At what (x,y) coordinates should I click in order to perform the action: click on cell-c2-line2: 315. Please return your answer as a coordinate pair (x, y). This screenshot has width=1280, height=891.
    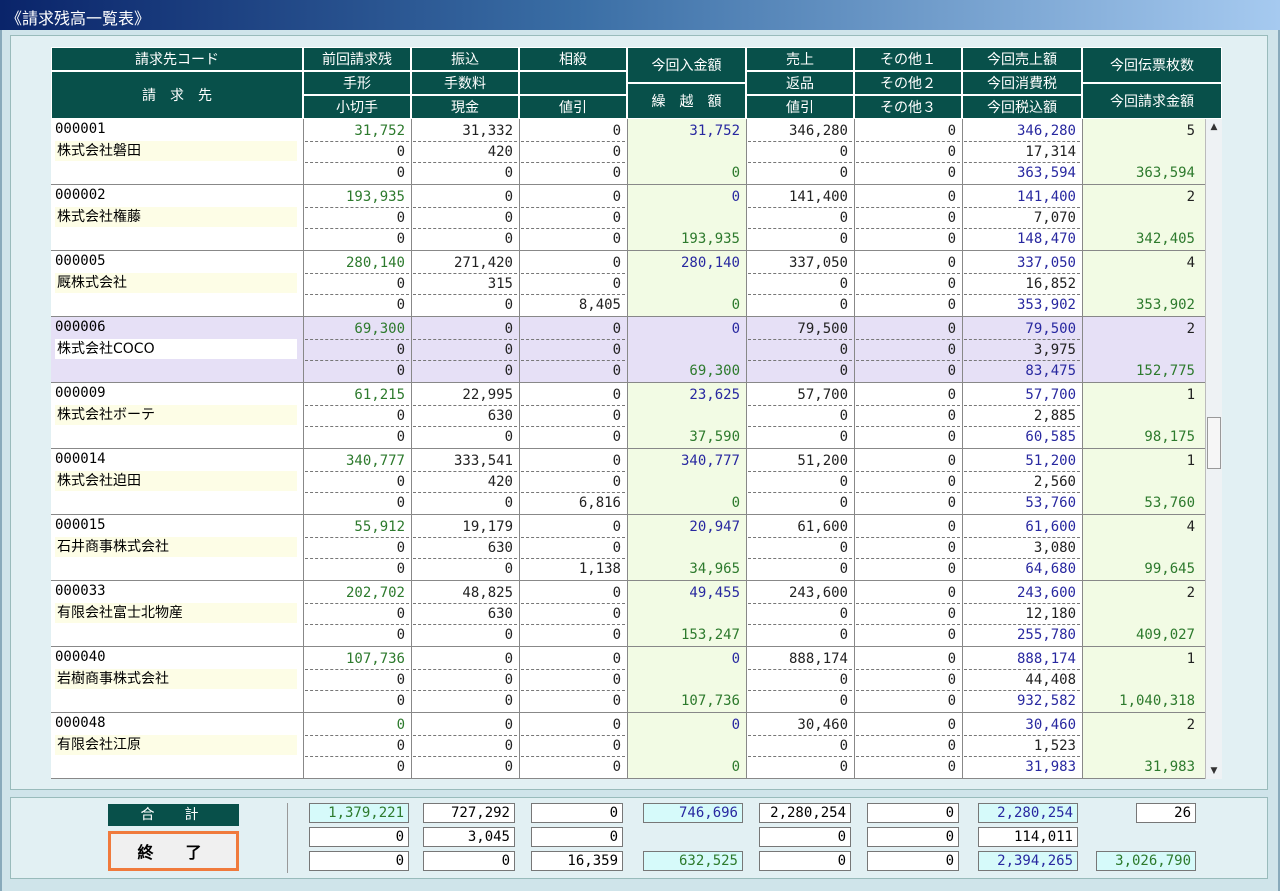
    Looking at the image, I should click on (500, 284).